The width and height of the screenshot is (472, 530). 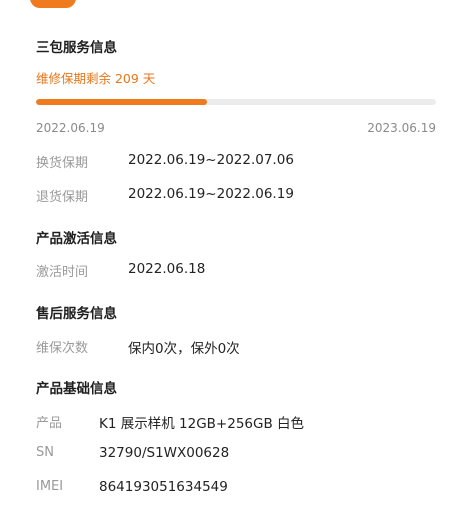 I want to click on warranty-progress-bar, so click(x=236, y=102).